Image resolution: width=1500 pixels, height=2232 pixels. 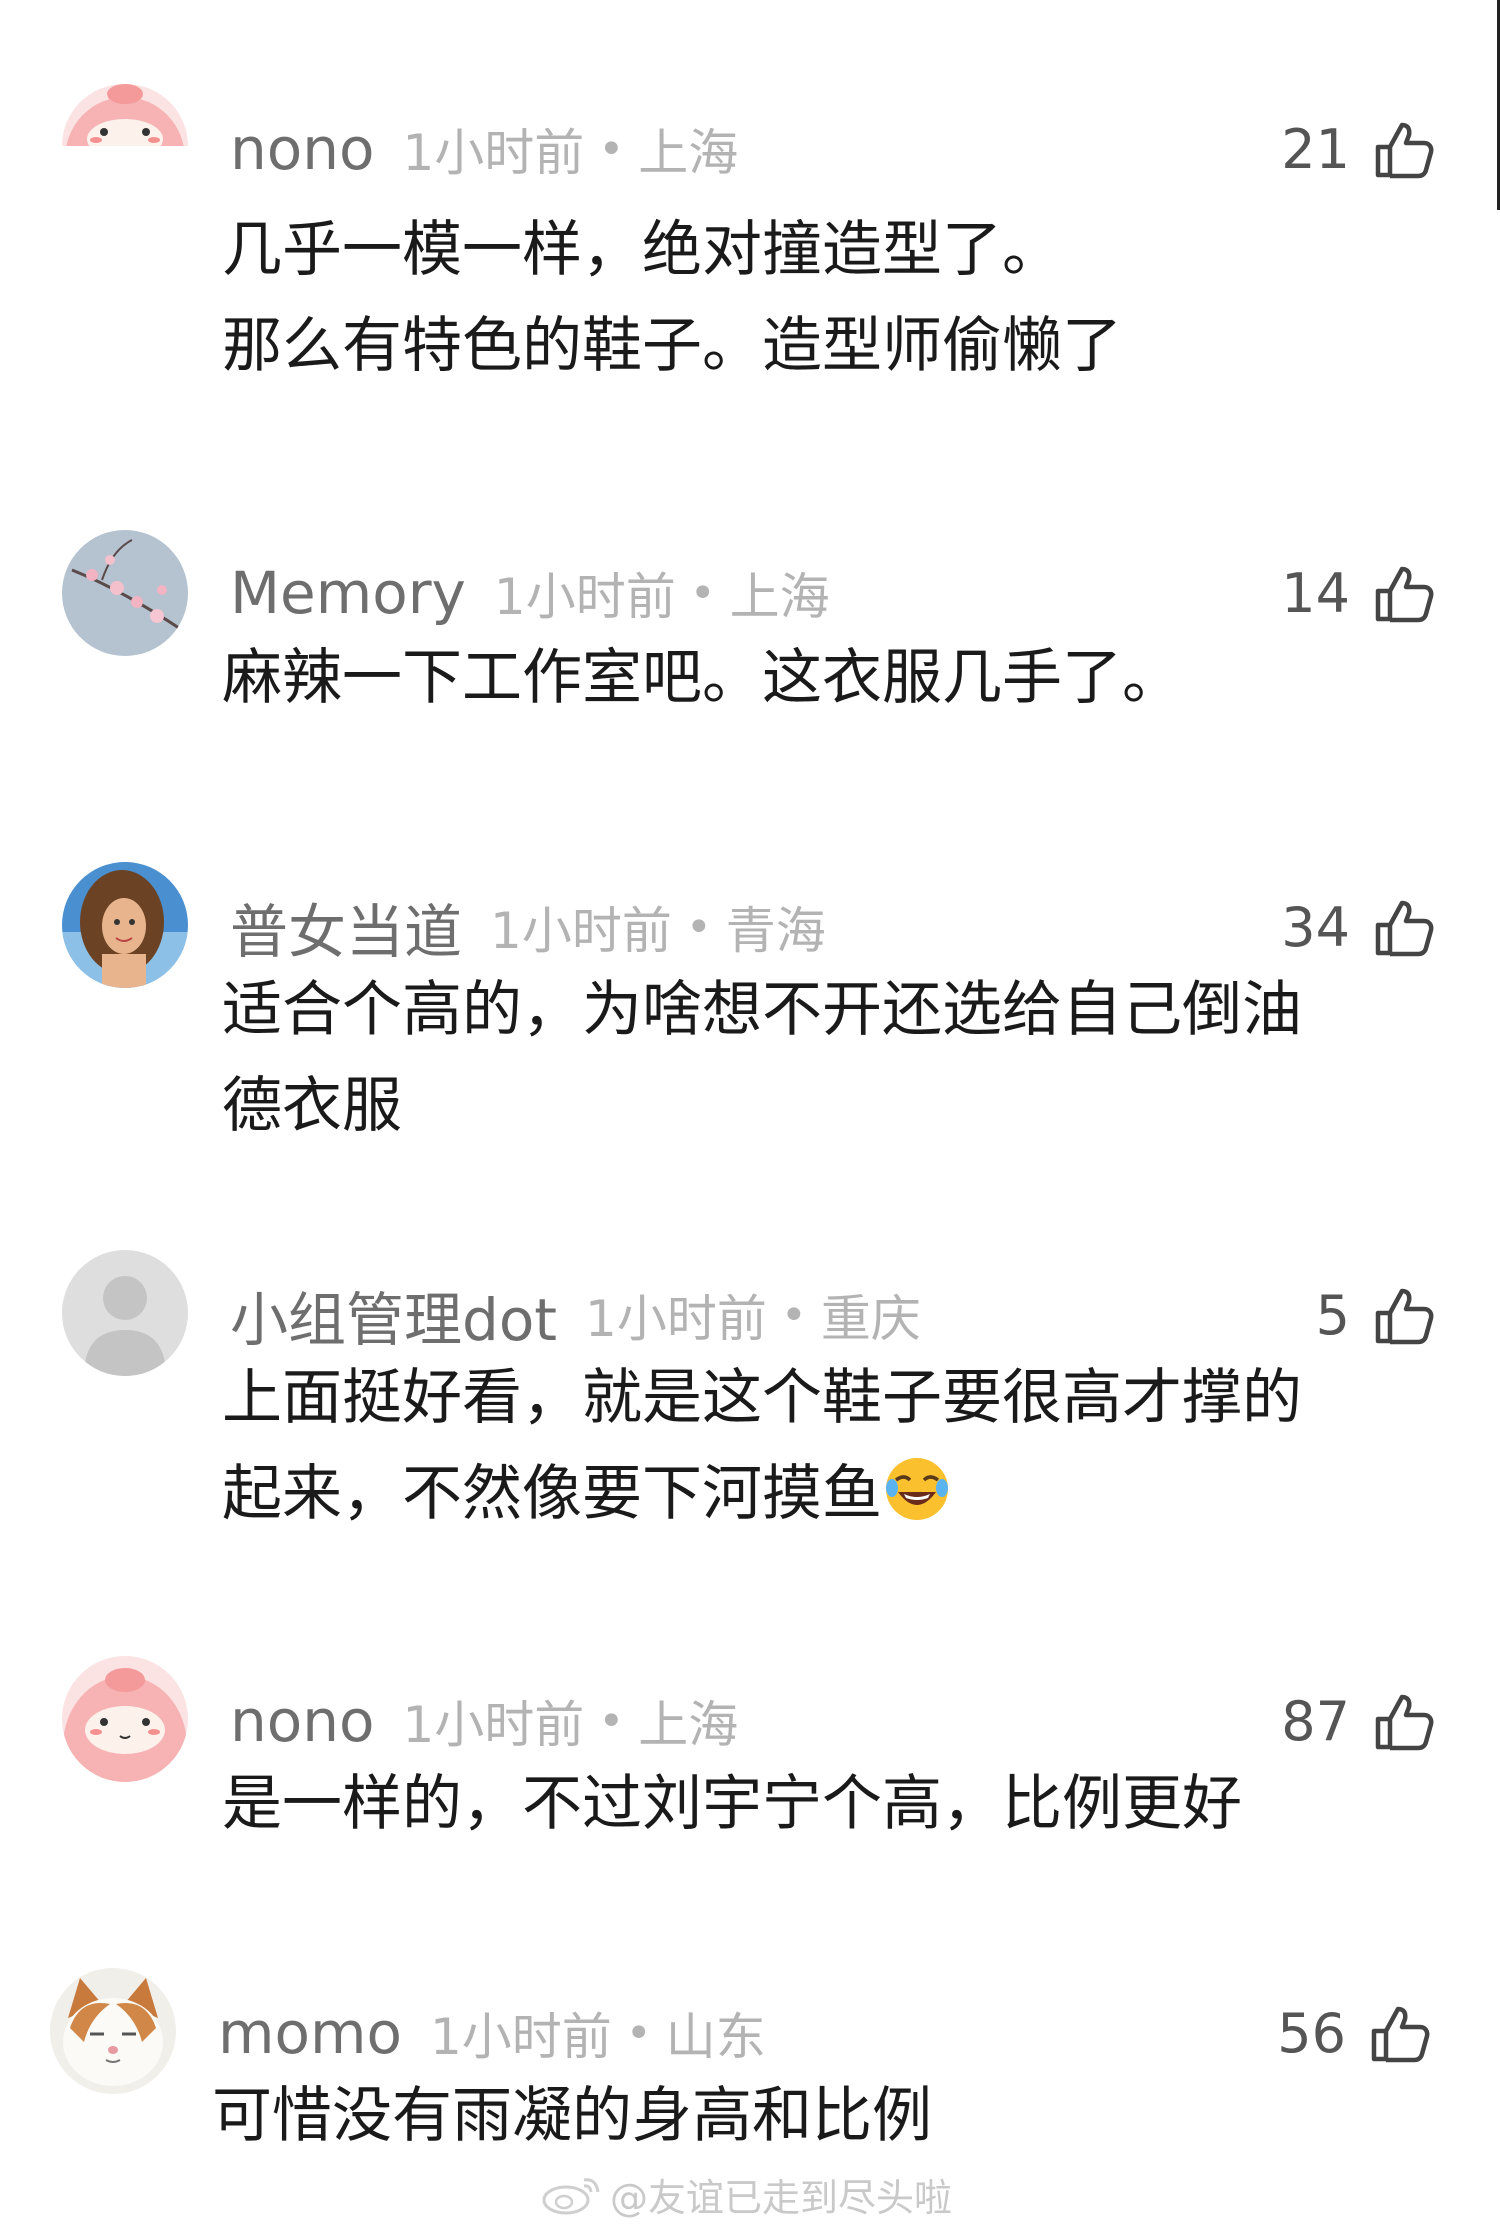 I want to click on like-button: 14, so click(x=1357, y=593).